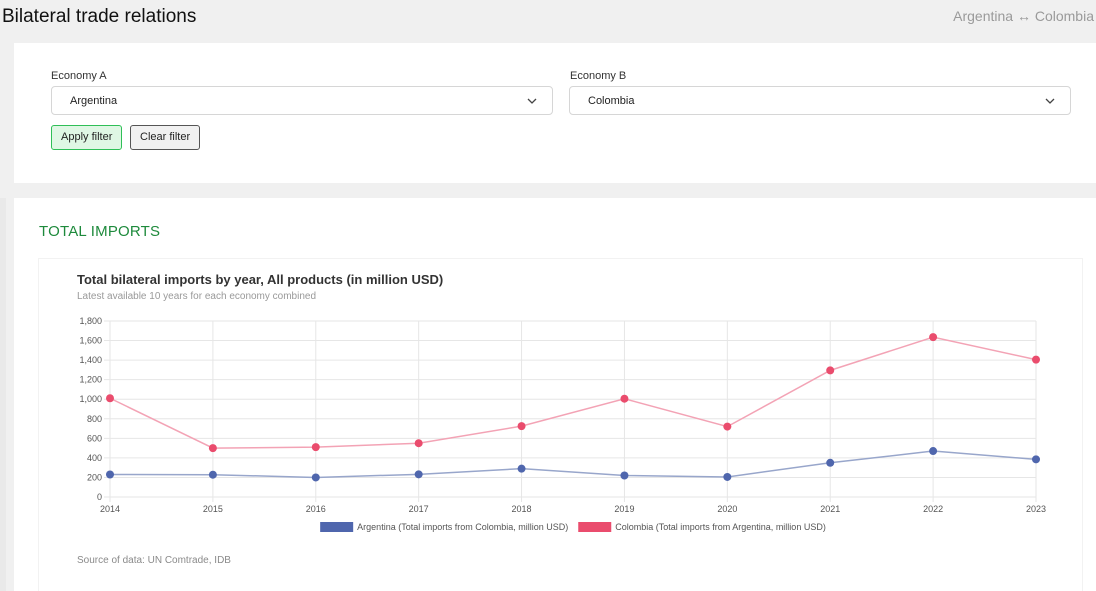 This screenshot has width=1096, height=591. Describe the element at coordinates (1036, 509) in the screenshot. I see `x-tick-label: 2023` at that location.